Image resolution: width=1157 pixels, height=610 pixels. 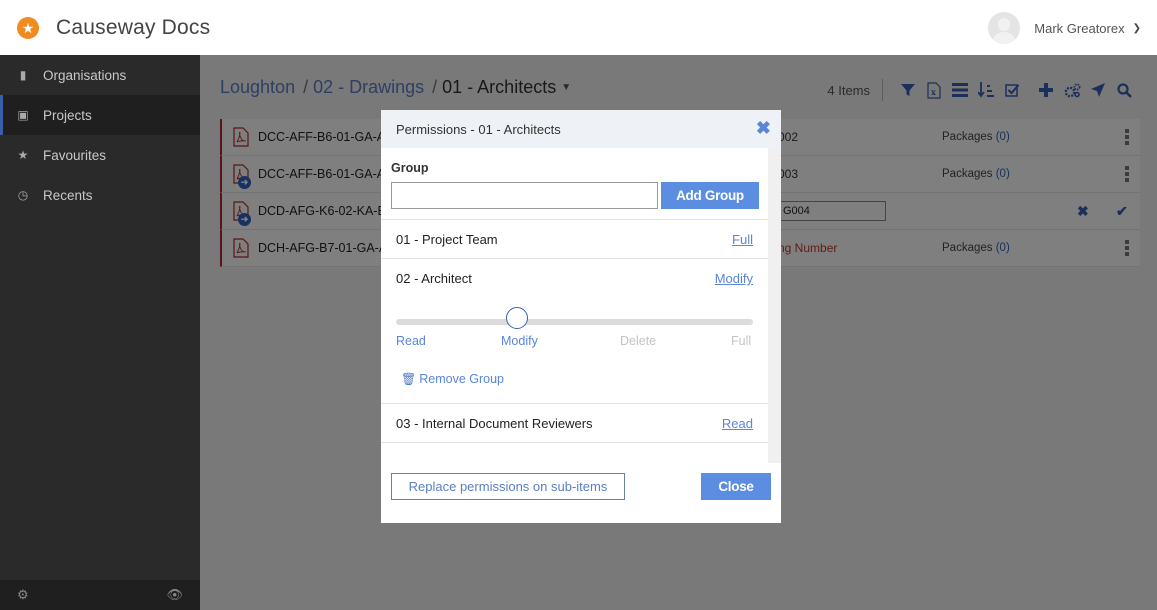 What do you see at coordinates (578, 27) in the screenshot?
I see `top-header: ★ Causeway Docs Mark Greatorex ❯` at bounding box center [578, 27].